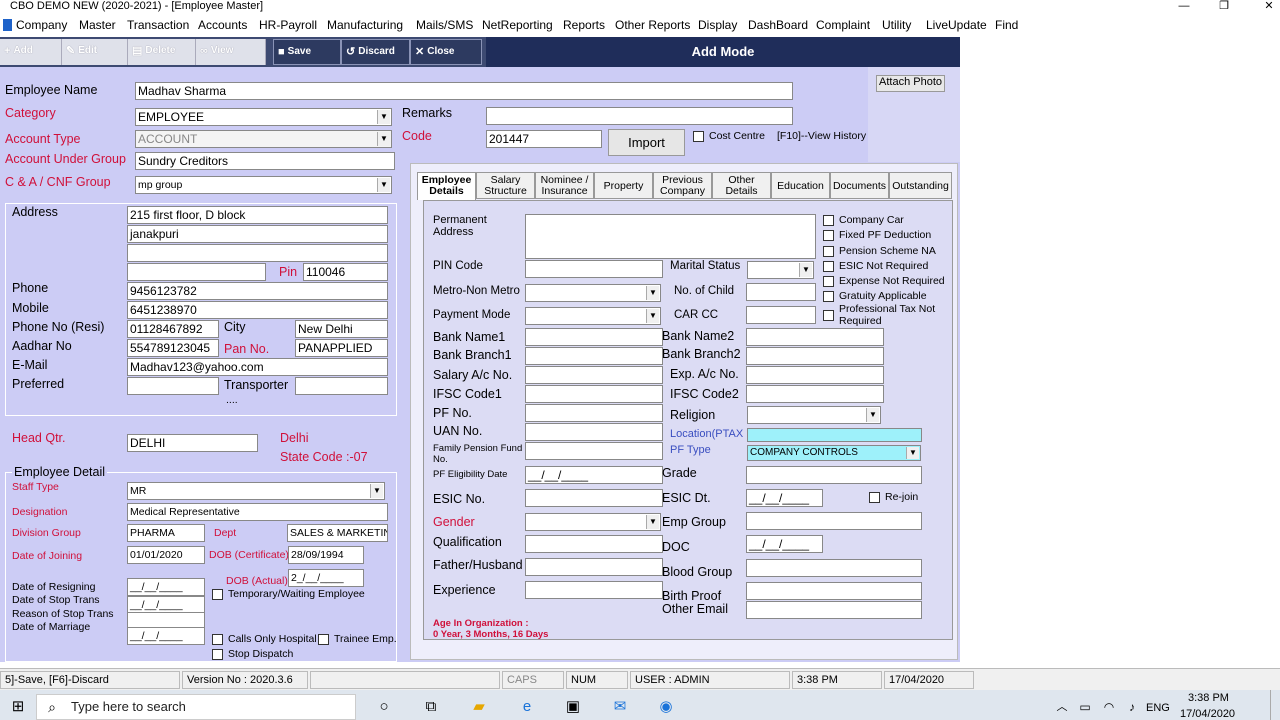 This screenshot has width=1280, height=720. What do you see at coordinates (594, 337) in the screenshot?
I see `bank-name1-field` at bounding box center [594, 337].